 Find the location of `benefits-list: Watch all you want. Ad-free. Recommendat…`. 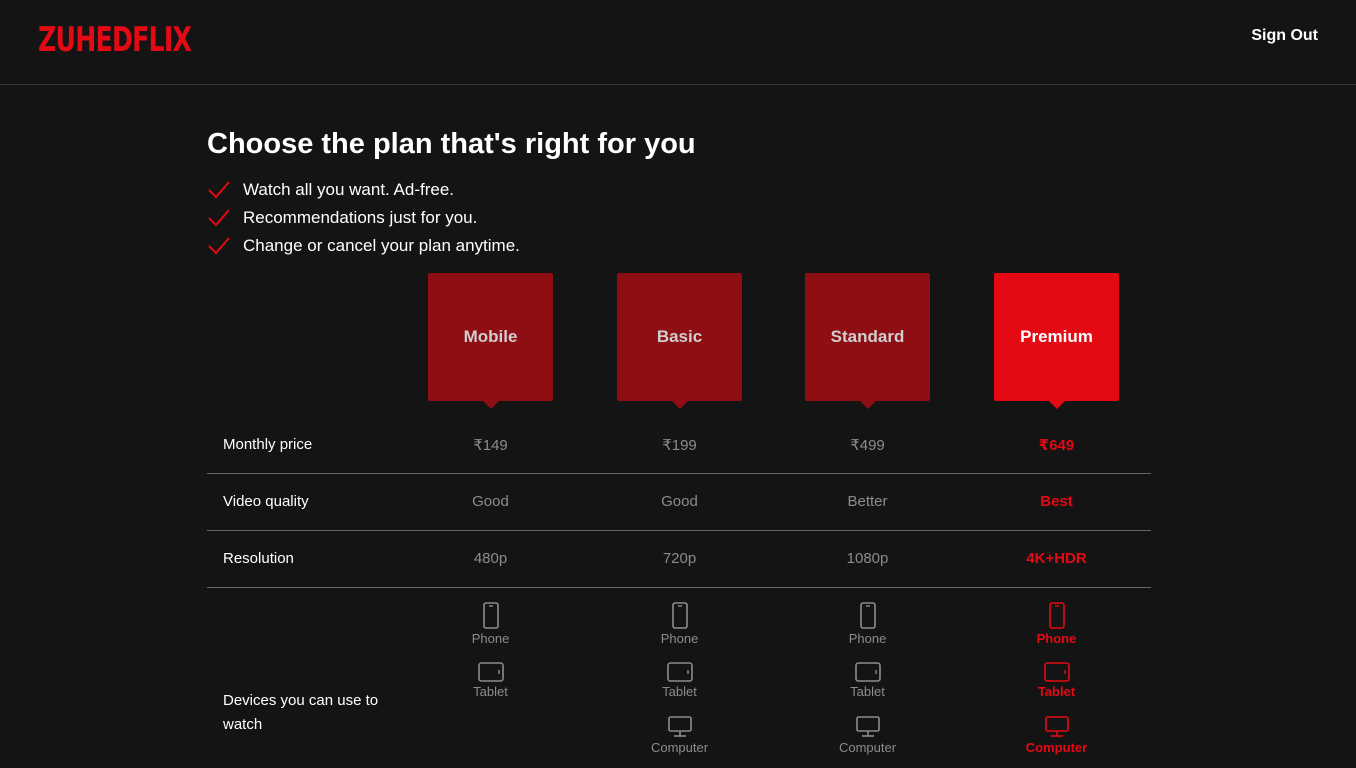

benefits-list: Watch all you want. Ad-free. Recommendat… is located at coordinates (363, 218).